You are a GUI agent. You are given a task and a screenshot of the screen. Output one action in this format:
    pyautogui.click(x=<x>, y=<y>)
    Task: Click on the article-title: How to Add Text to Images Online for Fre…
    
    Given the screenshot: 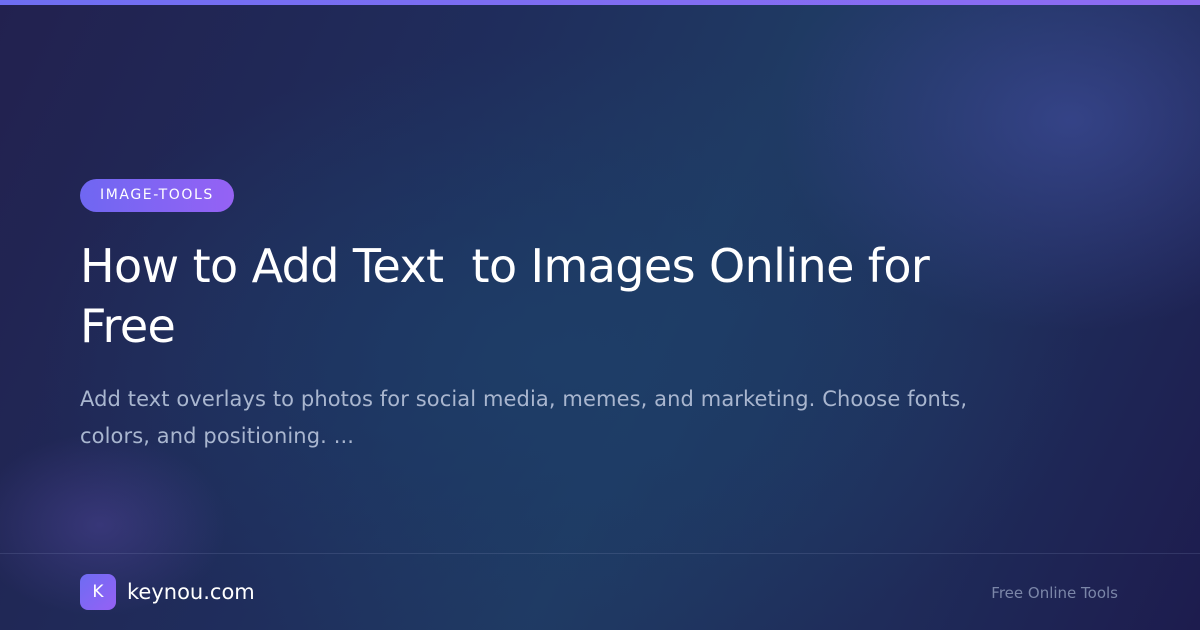 What is the action you would take?
    pyautogui.click(x=512, y=296)
    